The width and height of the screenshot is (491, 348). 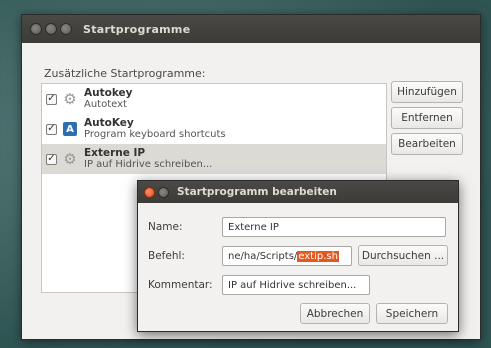 I want to click on dialog-title: Startprogramm bearbeiten, so click(x=257, y=192).